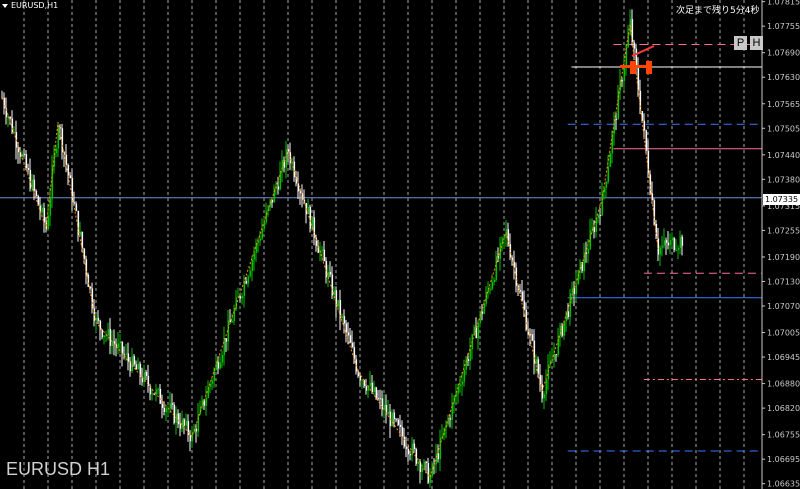 This screenshot has width=800, height=489. Describe the element at coordinates (5, 5) in the screenshot. I see `dropdown-icon` at that location.